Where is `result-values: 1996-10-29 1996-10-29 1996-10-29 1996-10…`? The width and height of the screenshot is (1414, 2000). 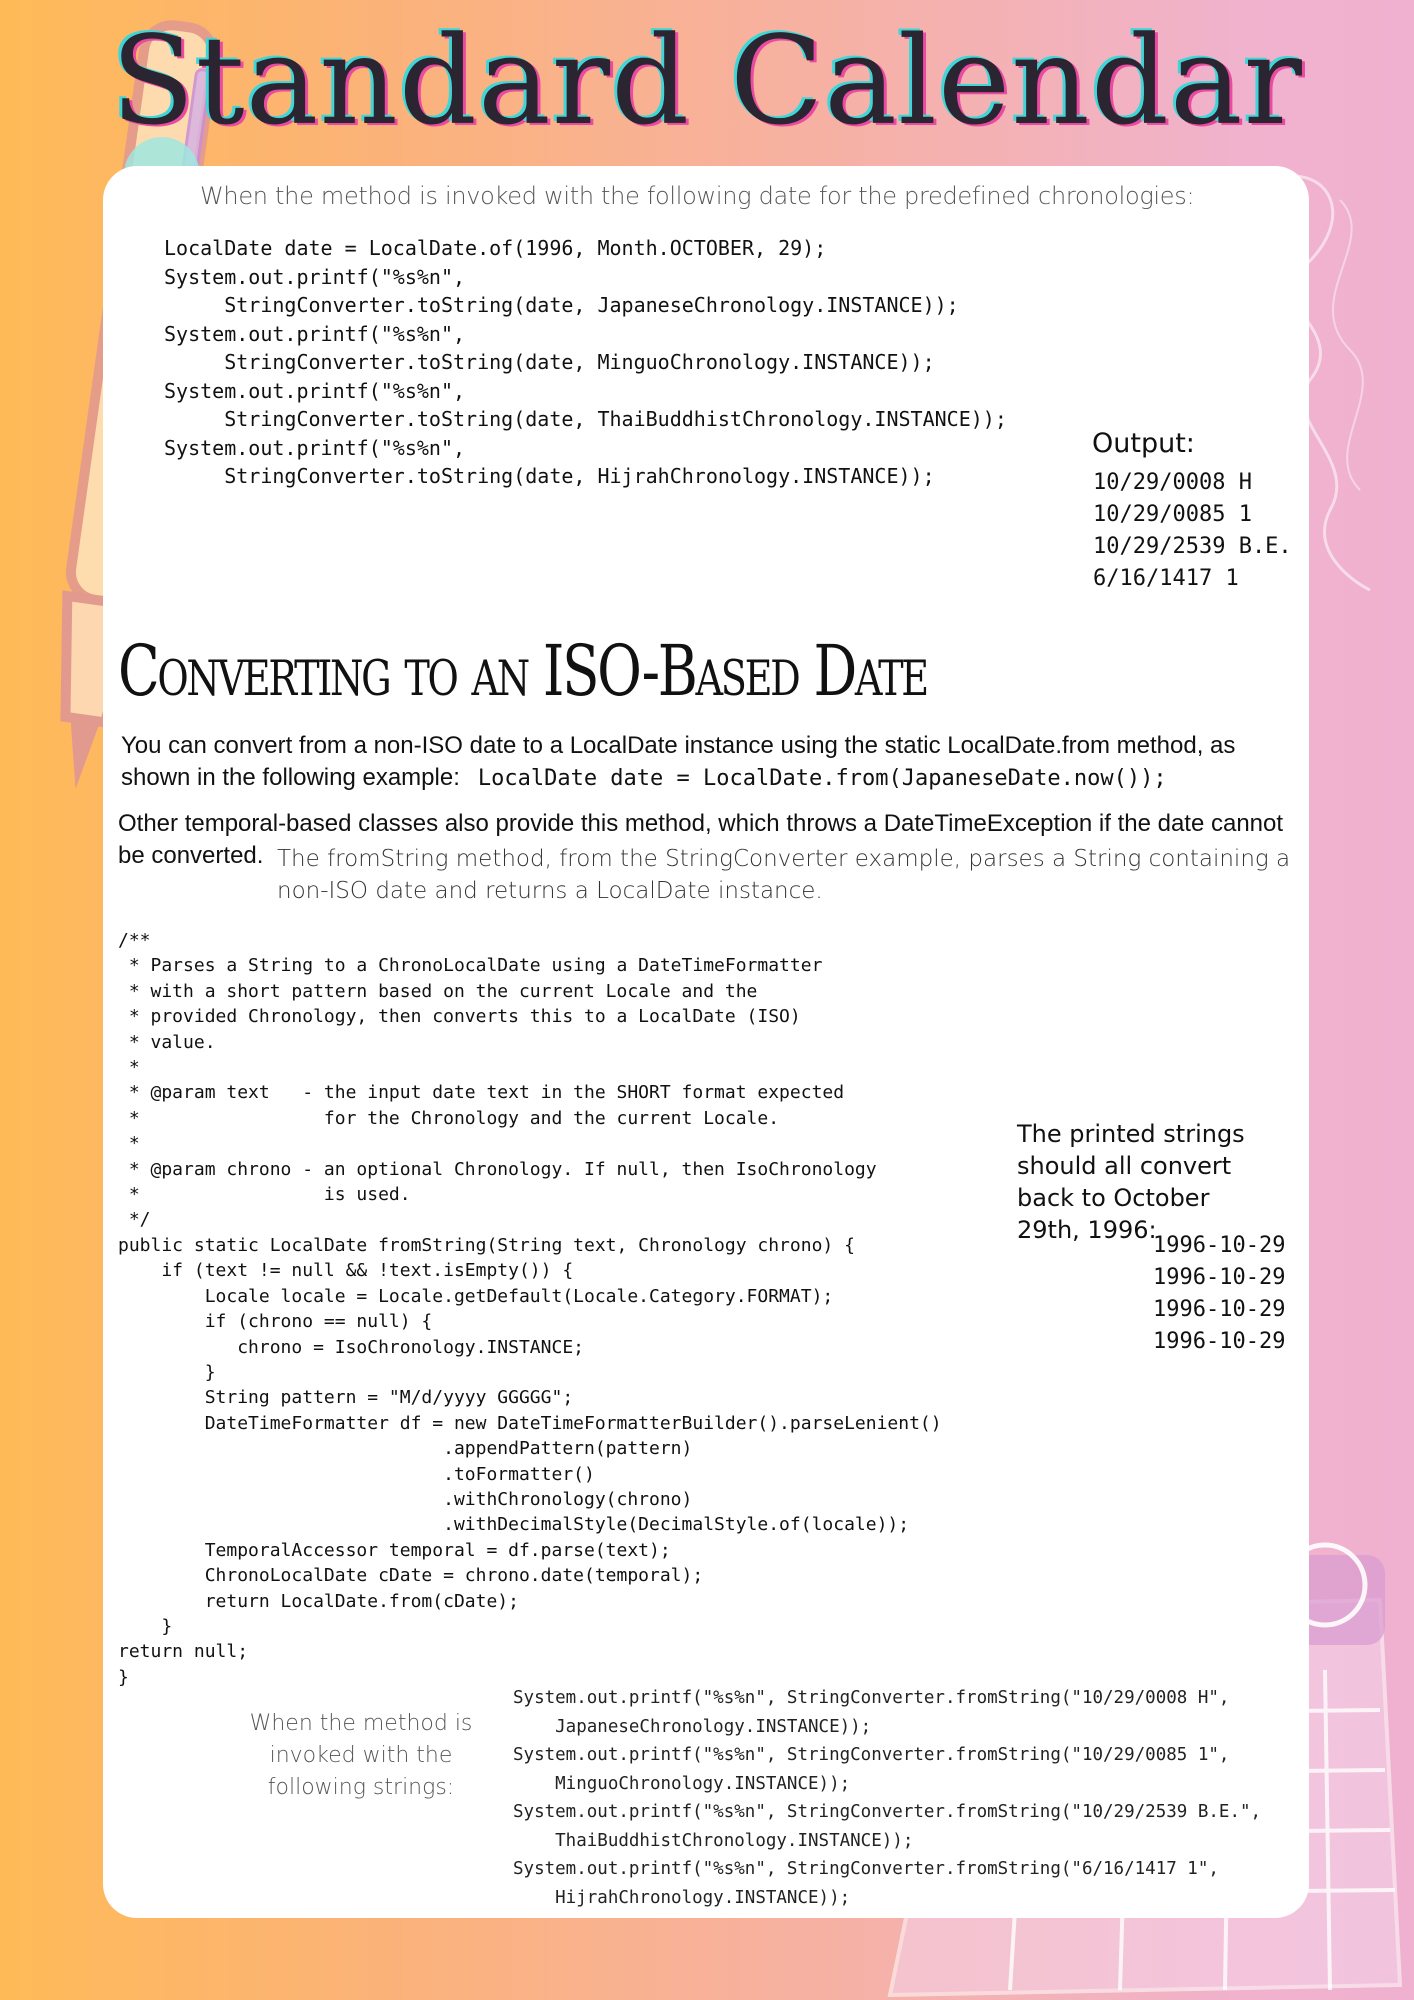
result-values: 1996-10-29 1996-10-29 1996-10-29 1996-10… is located at coordinates (1219, 1293).